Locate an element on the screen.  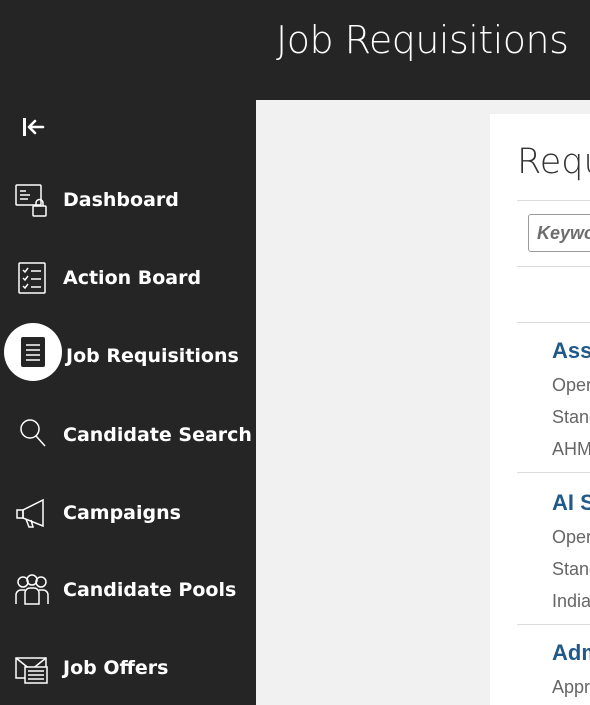
sidebar-item-label: Campaigns is located at coordinates (122, 513).